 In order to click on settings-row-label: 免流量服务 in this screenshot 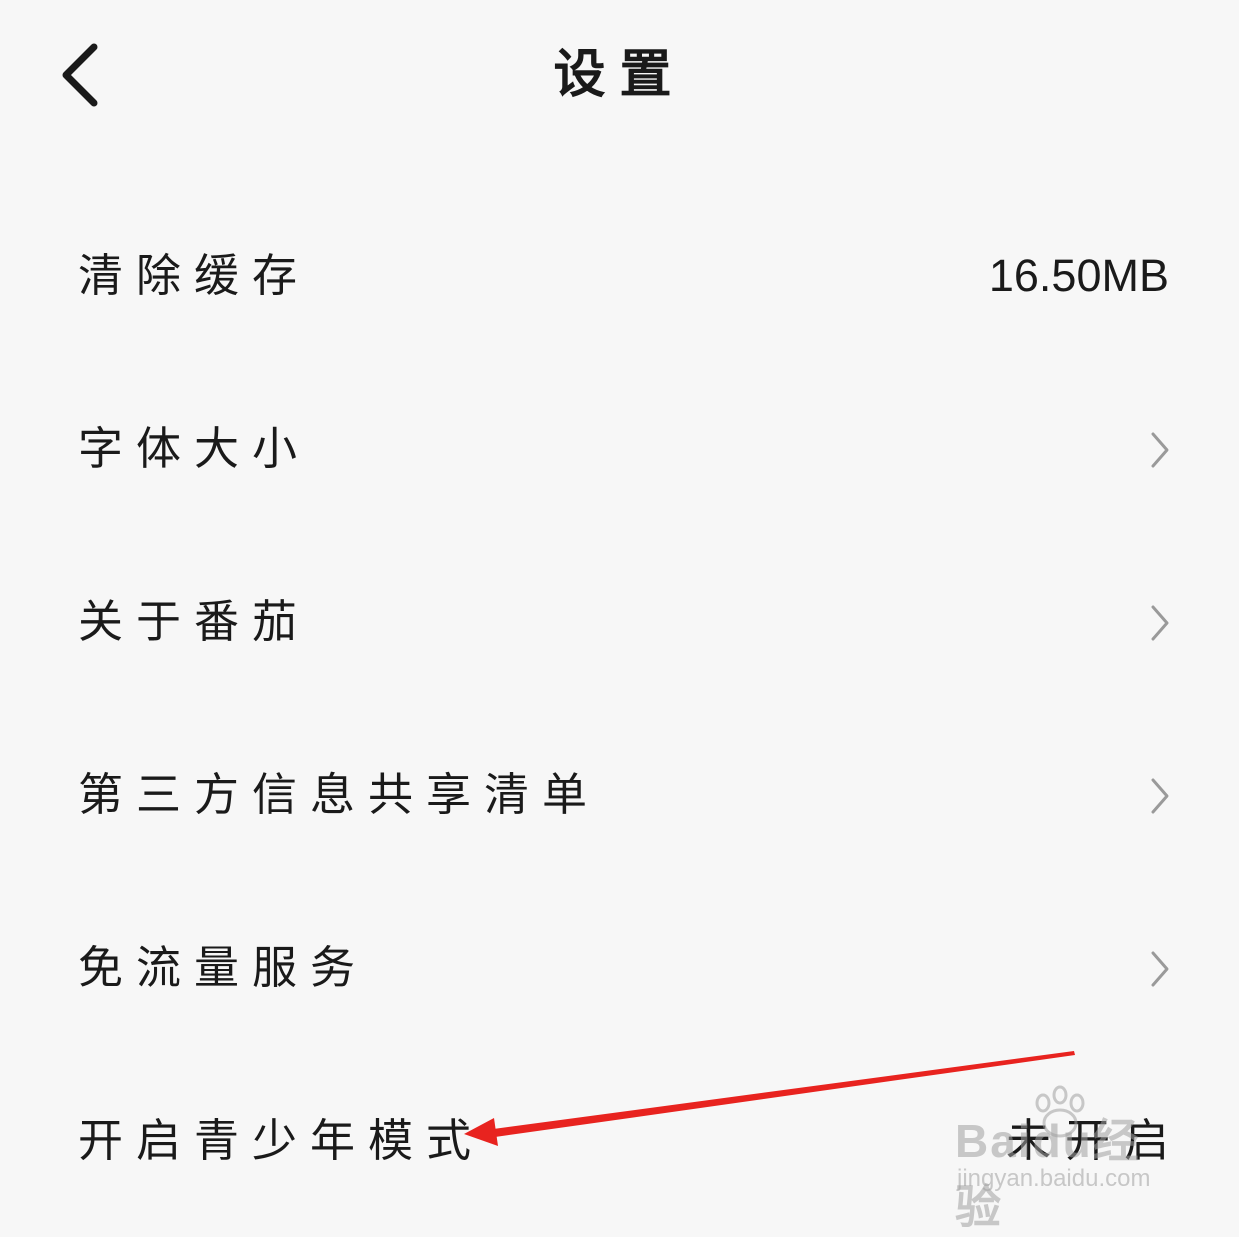, I will do `click(223, 967)`.